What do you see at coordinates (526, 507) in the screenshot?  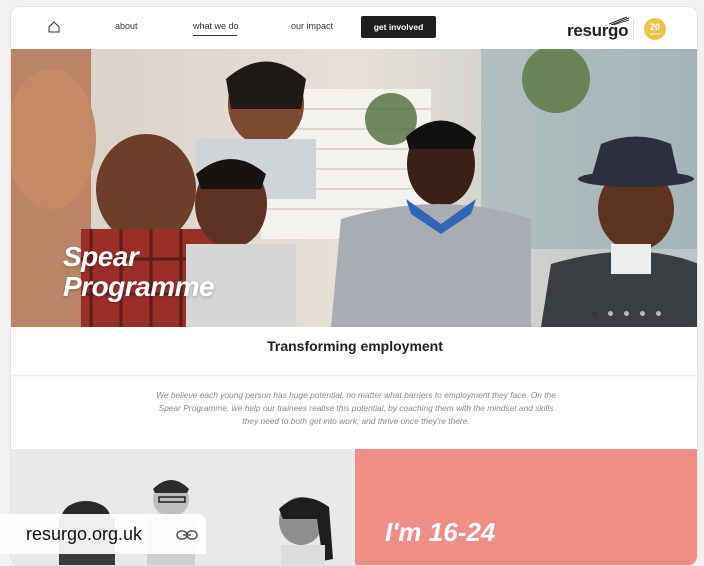 I see `age-highlight-panel` at bounding box center [526, 507].